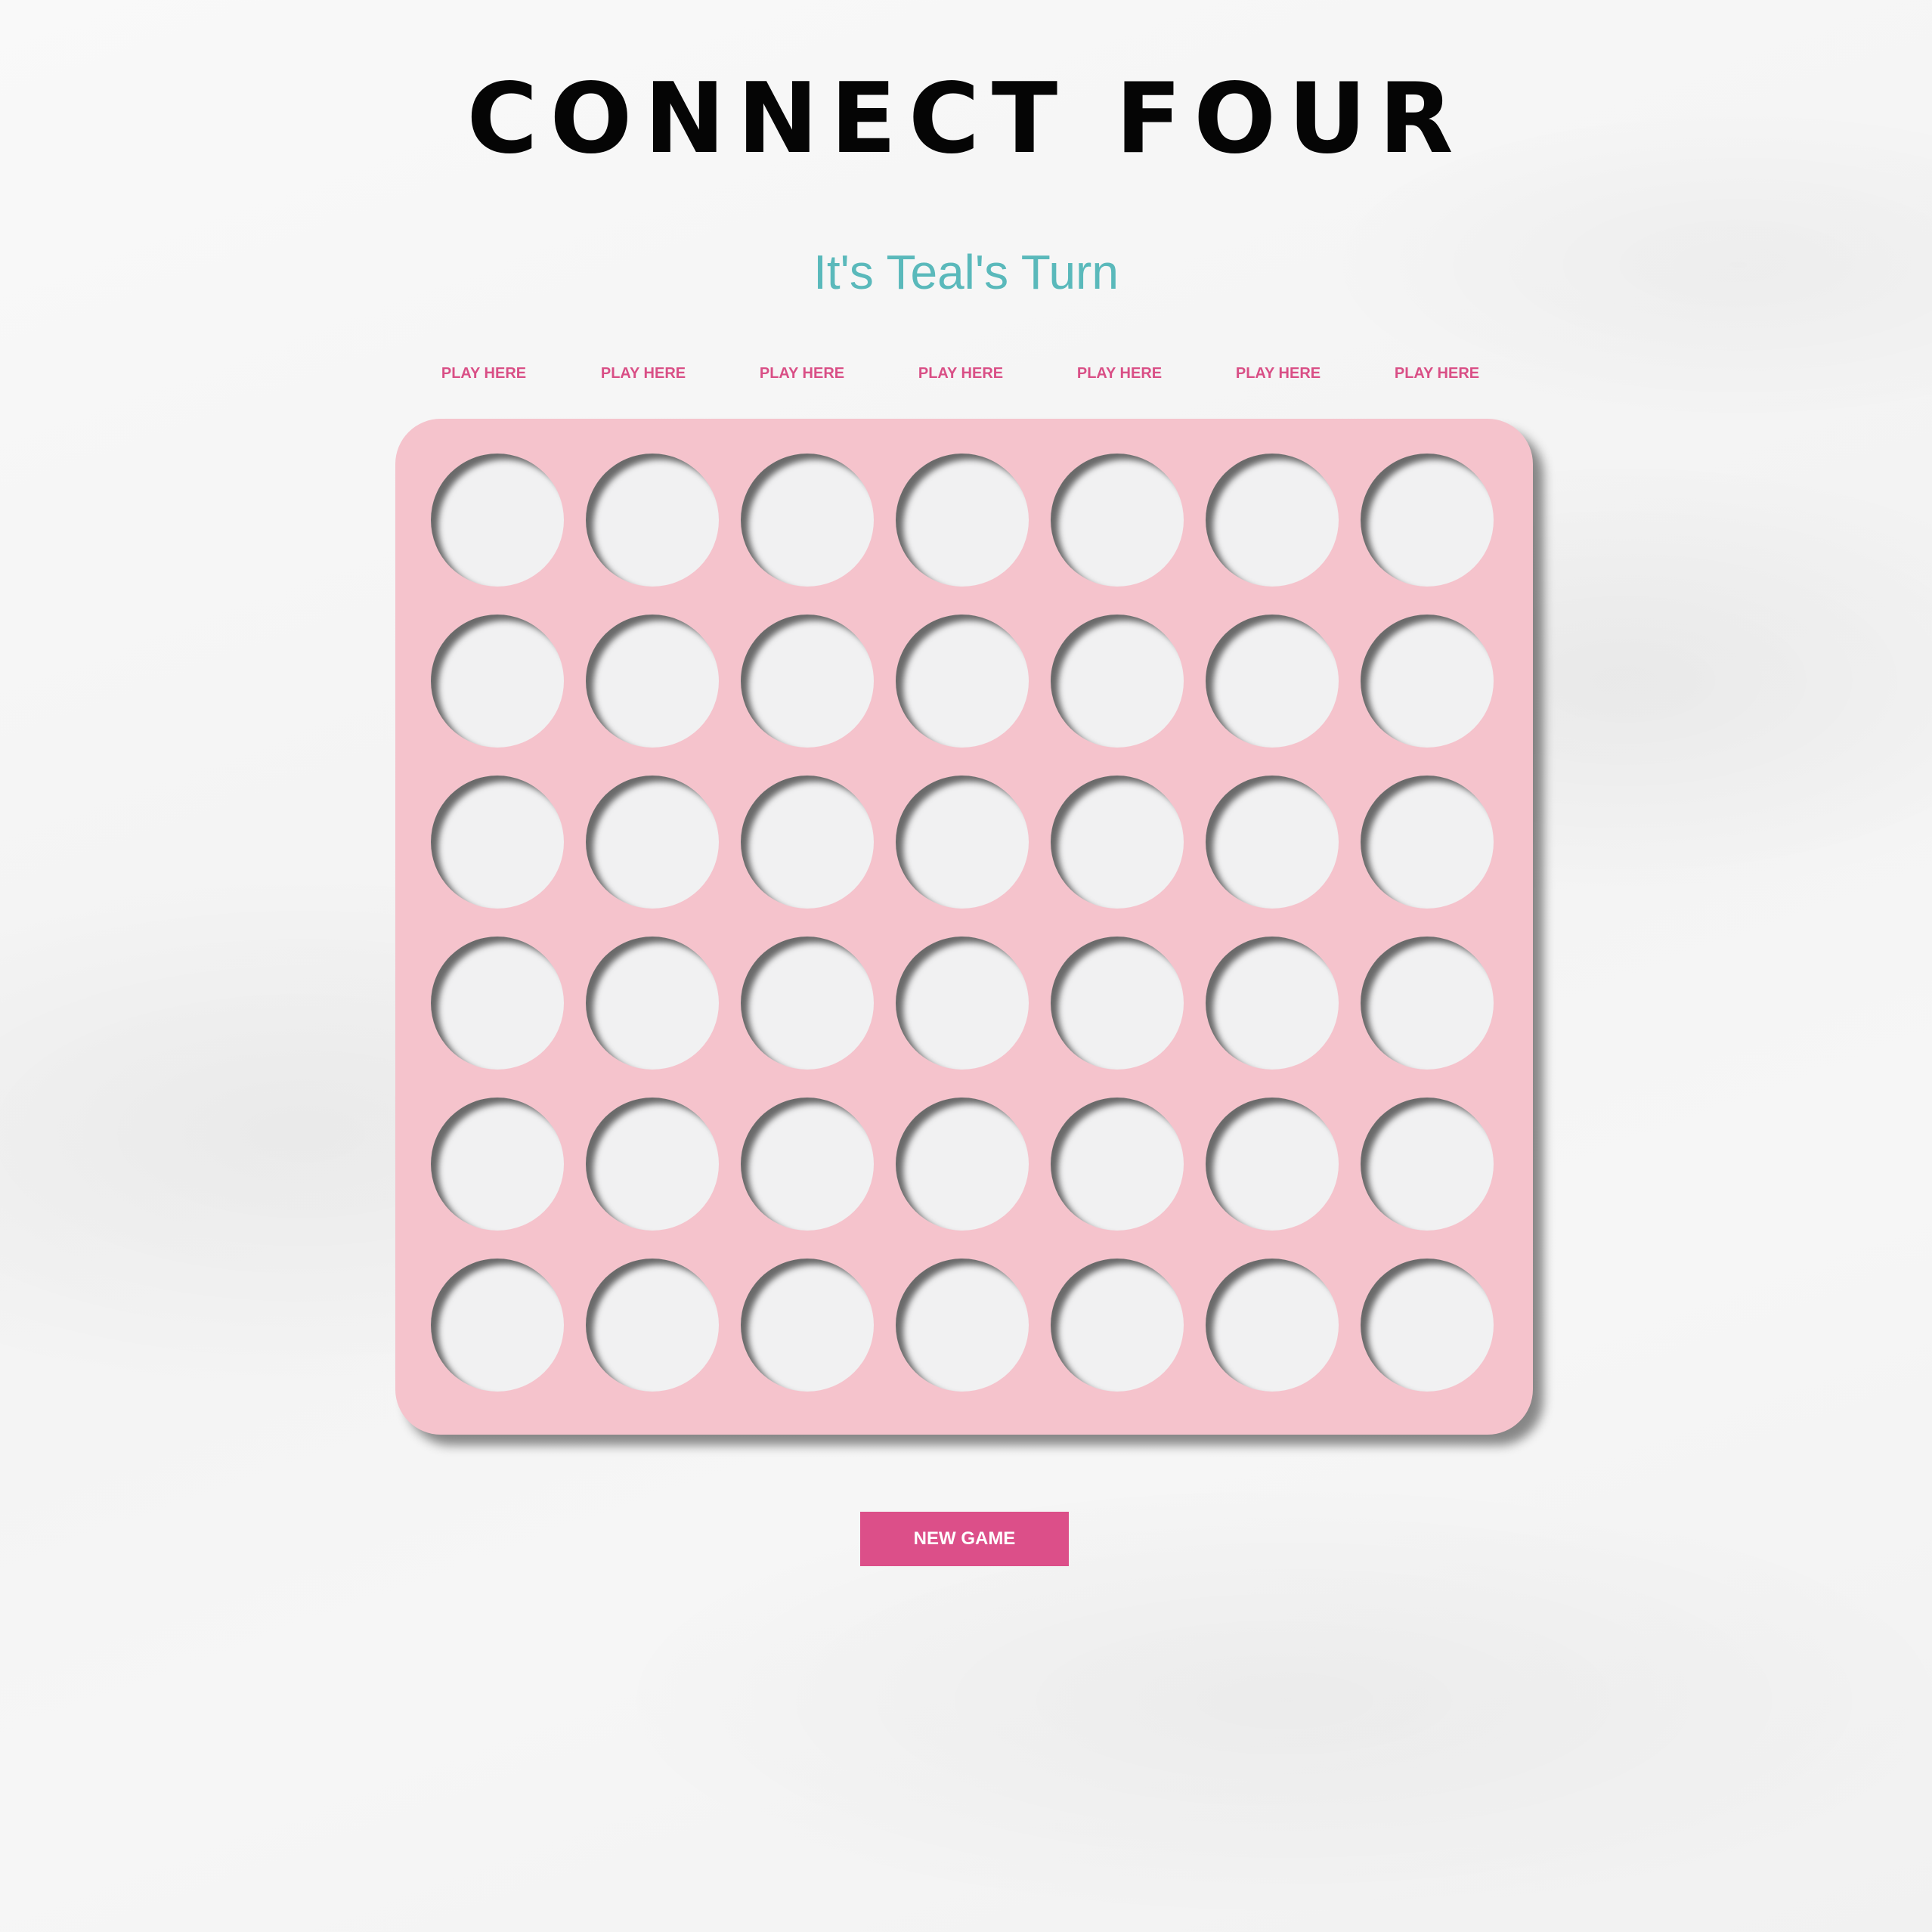 This screenshot has height=1932, width=1932. What do you see at coordinates (1427, 1003) in the screenshot?
I see `board-slot-r4-c7` at bounding box center [1427, 1003].